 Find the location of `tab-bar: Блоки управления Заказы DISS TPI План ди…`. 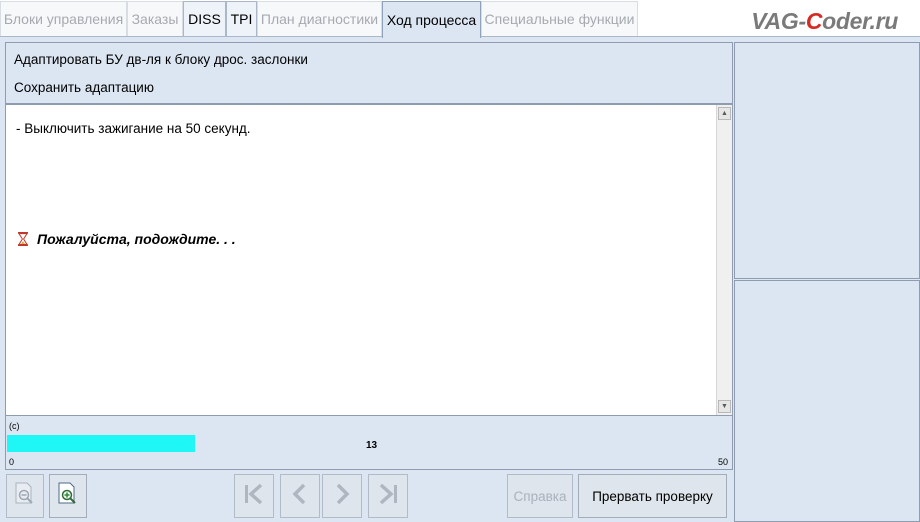

tab-bar: Блоки управления Заказы DISS TPI План ди… is located at coordinates (460, 19).